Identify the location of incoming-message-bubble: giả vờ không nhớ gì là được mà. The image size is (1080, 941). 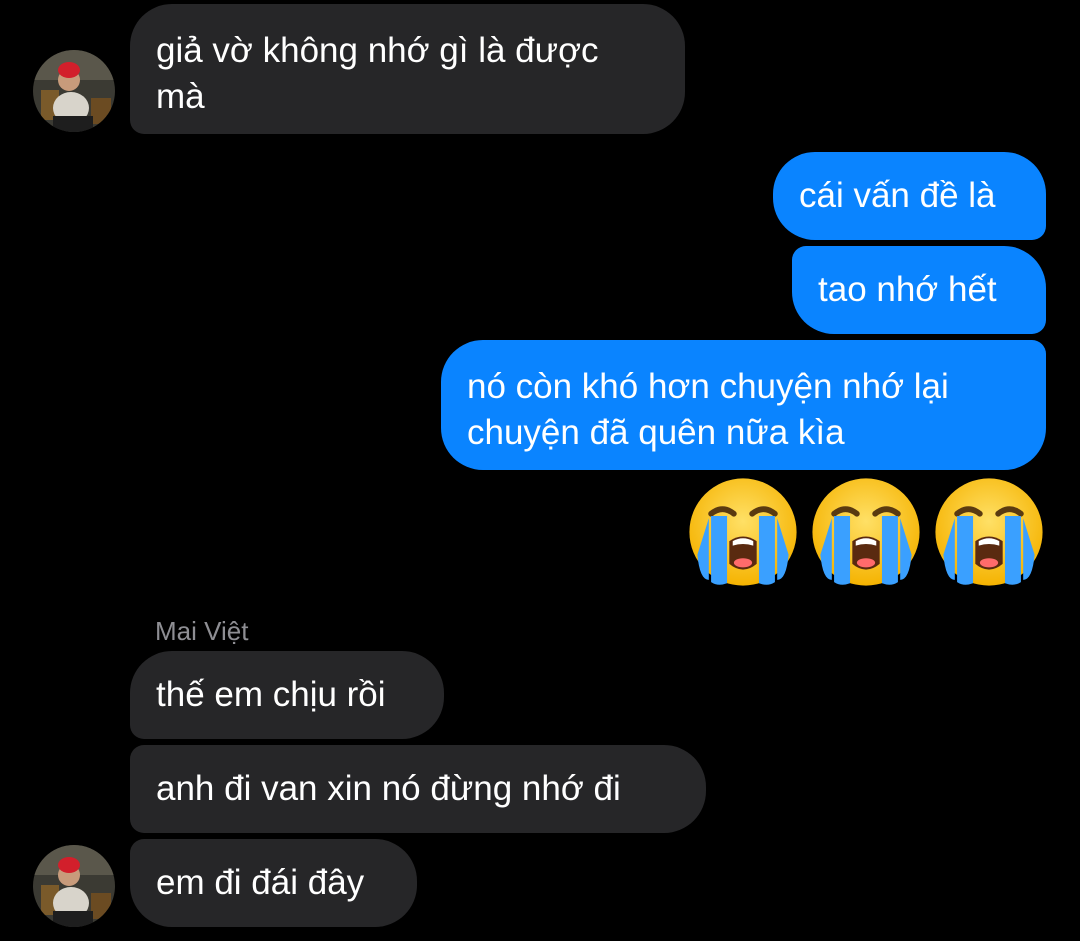
(407, 69).